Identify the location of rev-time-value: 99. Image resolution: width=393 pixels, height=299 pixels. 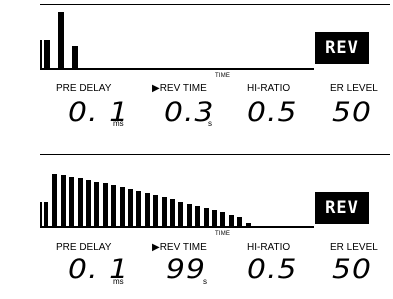
(186, 269).